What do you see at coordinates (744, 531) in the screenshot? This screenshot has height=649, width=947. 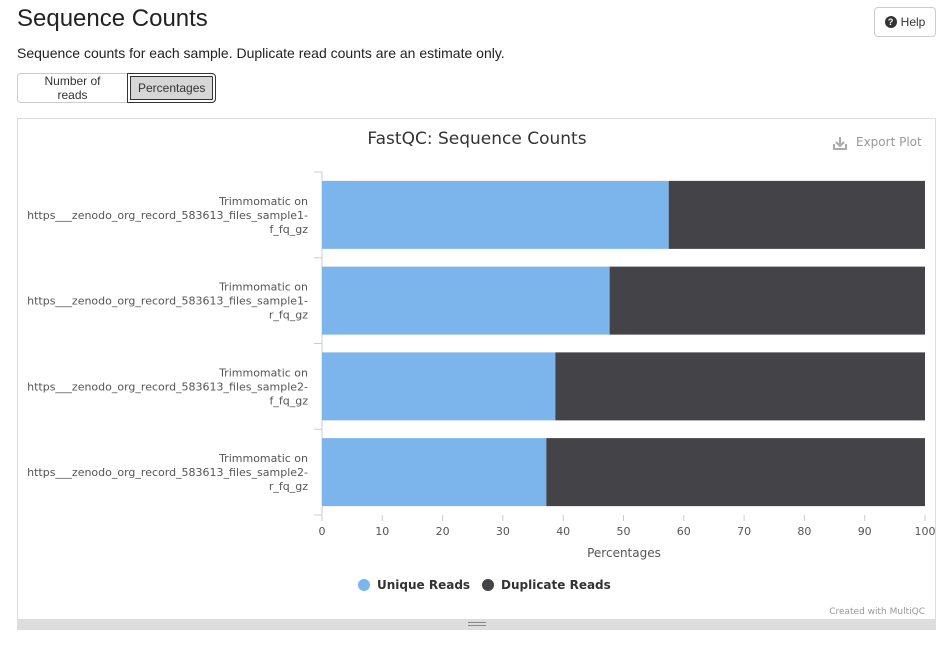 I see `x-tick-label: 70` at bounding box center [744, 531].